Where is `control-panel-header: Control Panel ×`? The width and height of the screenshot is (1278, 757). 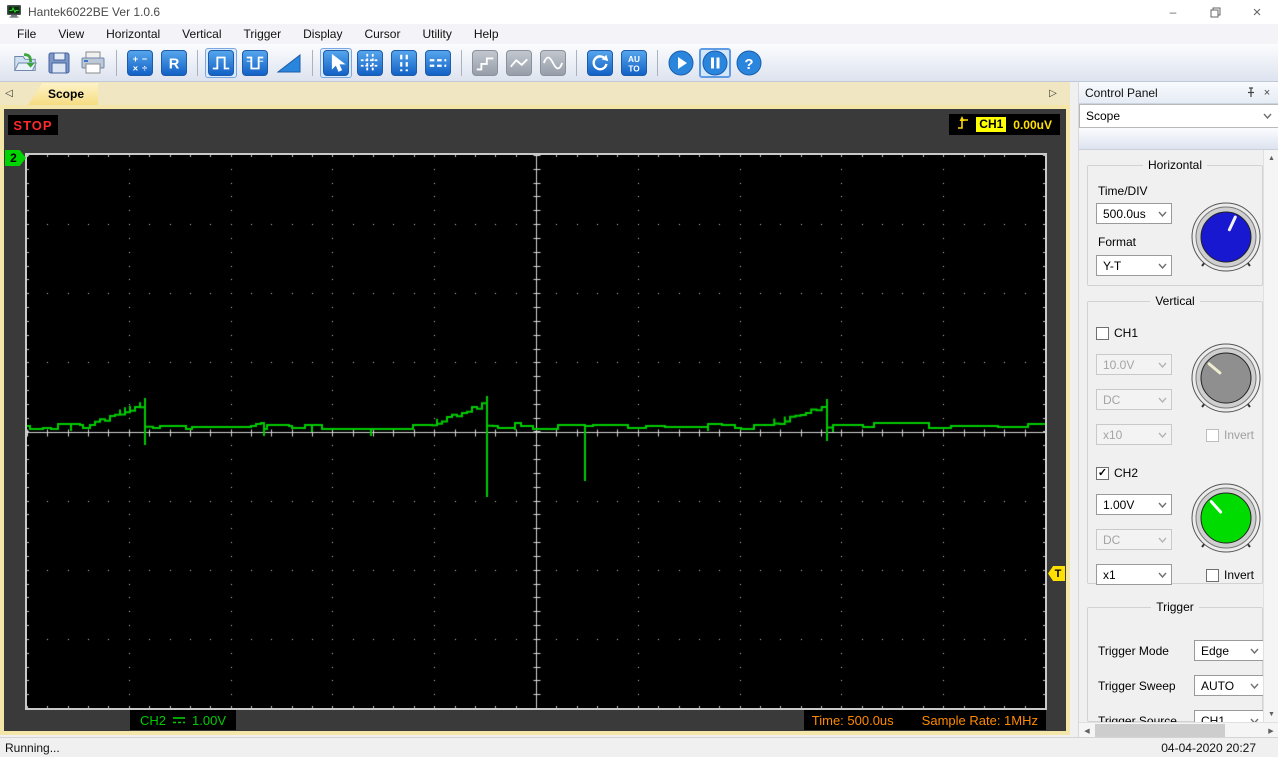 control-panel-header: Control Panel × is located at coordinates (1178, 93).